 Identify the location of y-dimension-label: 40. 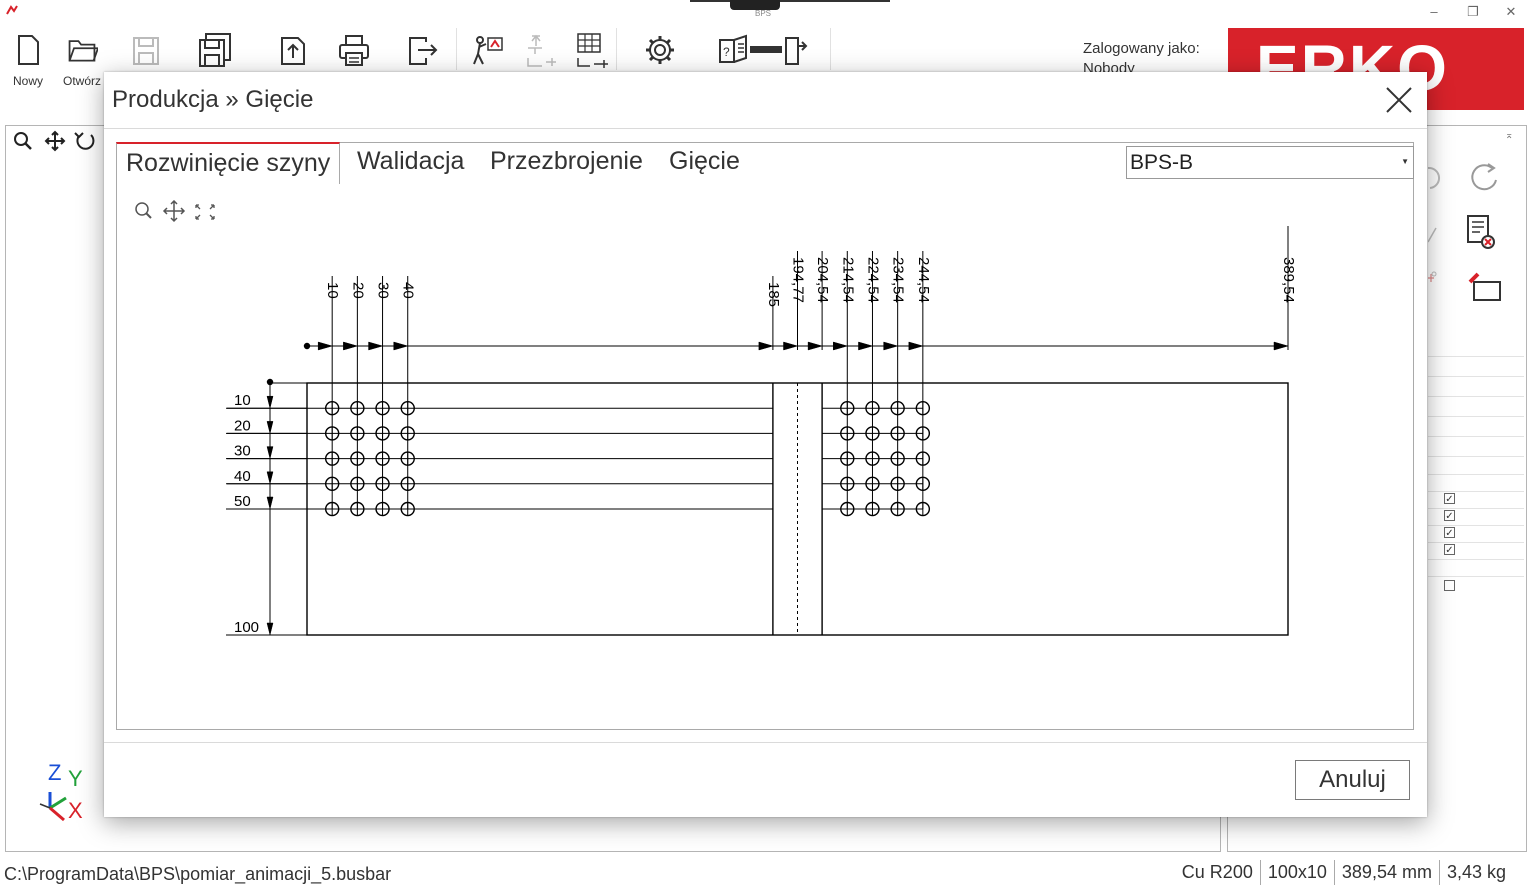
(242, 476).